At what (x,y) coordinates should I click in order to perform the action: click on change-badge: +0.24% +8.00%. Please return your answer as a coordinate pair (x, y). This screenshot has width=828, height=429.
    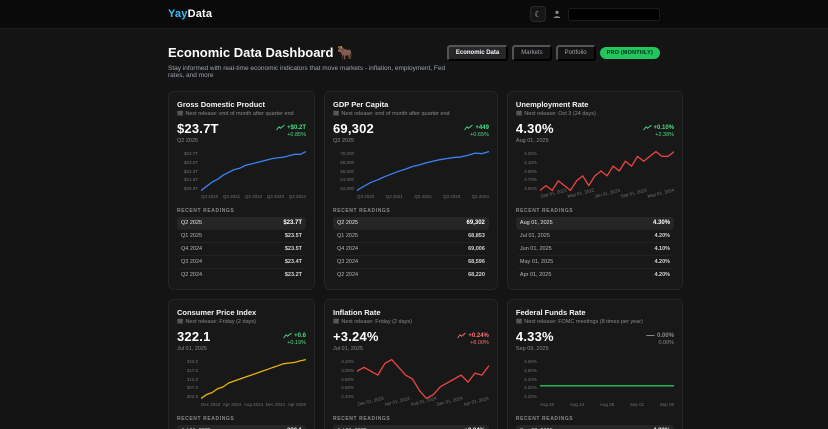
    Looking at the image, I should click on (473, 339).